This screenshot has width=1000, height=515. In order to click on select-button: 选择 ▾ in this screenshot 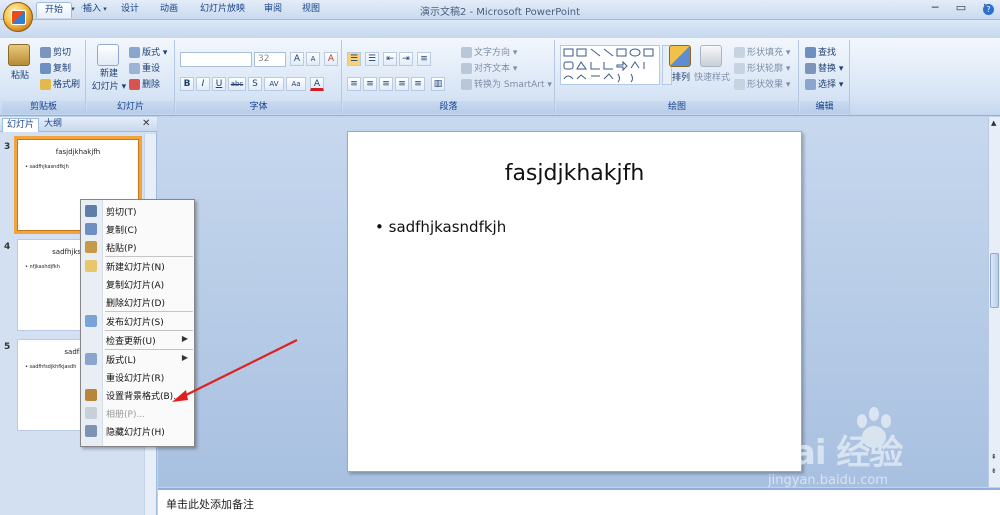, I will do `click(824, 83)`.